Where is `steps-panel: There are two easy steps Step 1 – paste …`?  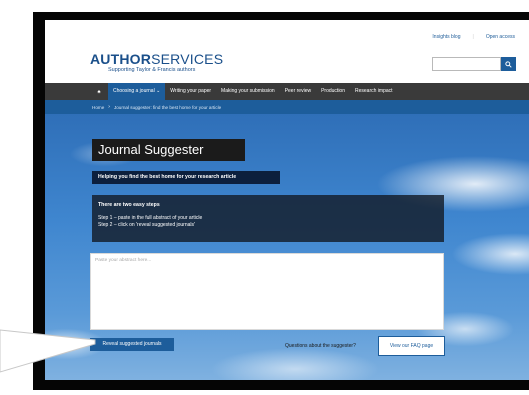 steps-panel: There are two easy steps Step 1 – paste … is located at coordinates (268, 218).